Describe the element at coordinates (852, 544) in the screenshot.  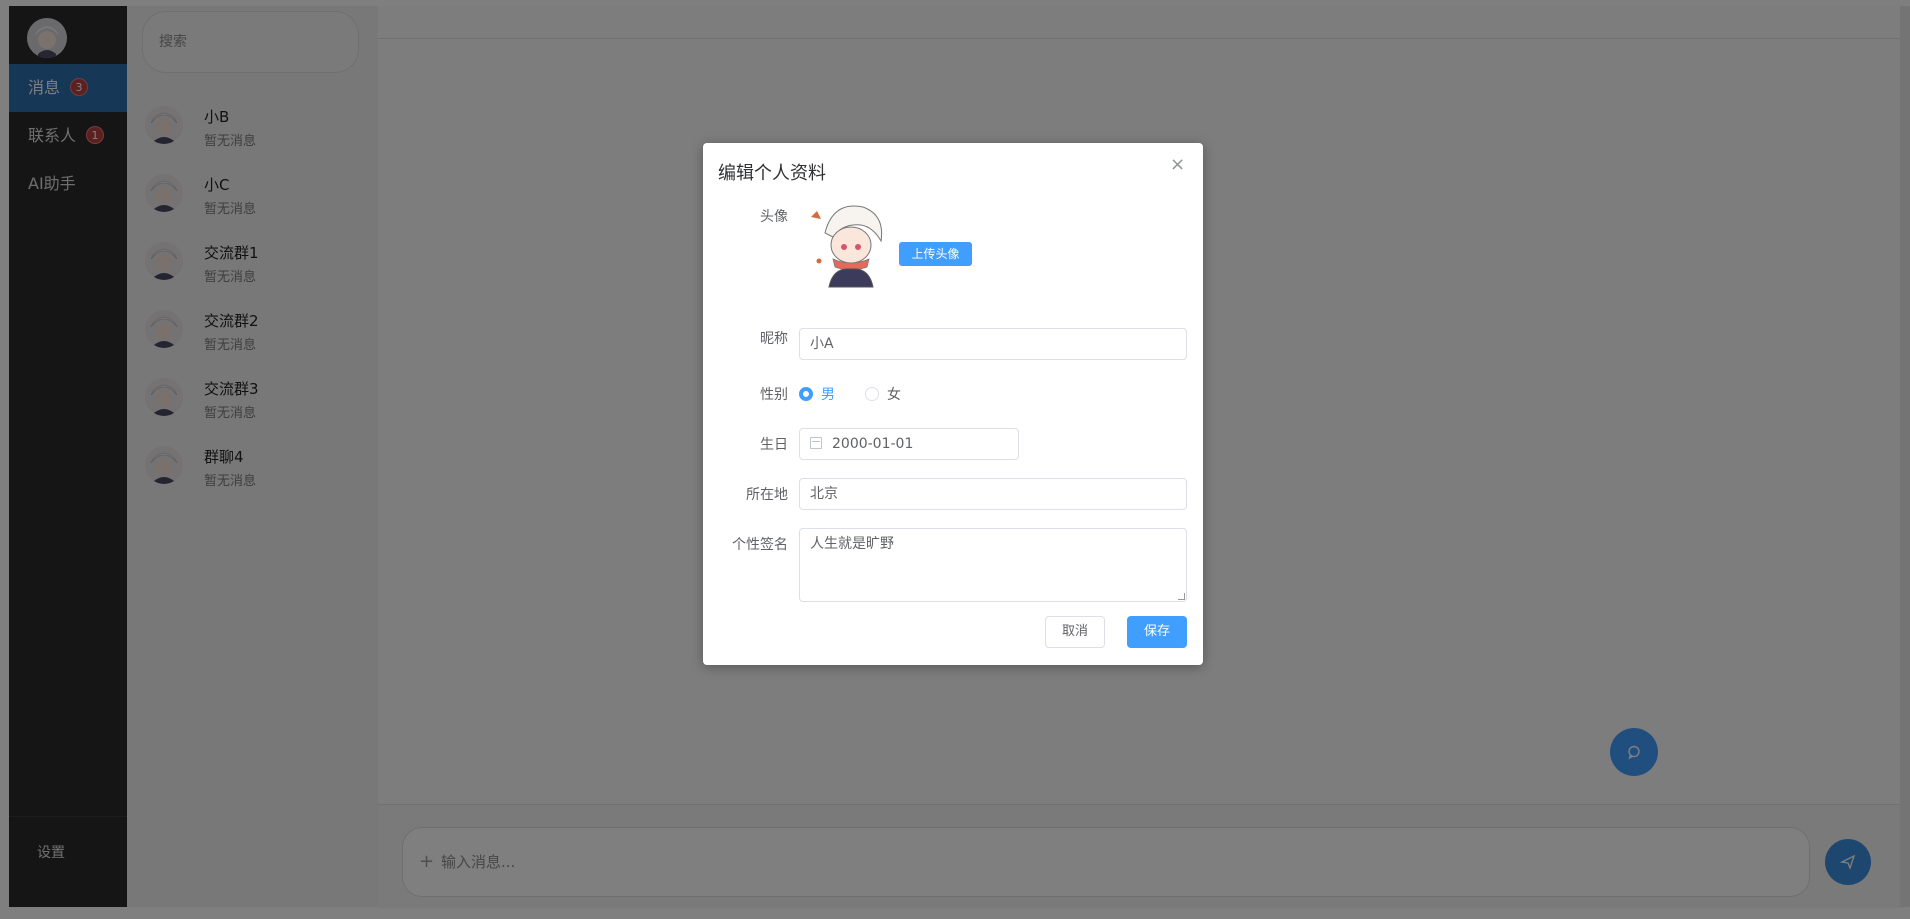
I see `signature-value: 人生就是旷野` at that location.